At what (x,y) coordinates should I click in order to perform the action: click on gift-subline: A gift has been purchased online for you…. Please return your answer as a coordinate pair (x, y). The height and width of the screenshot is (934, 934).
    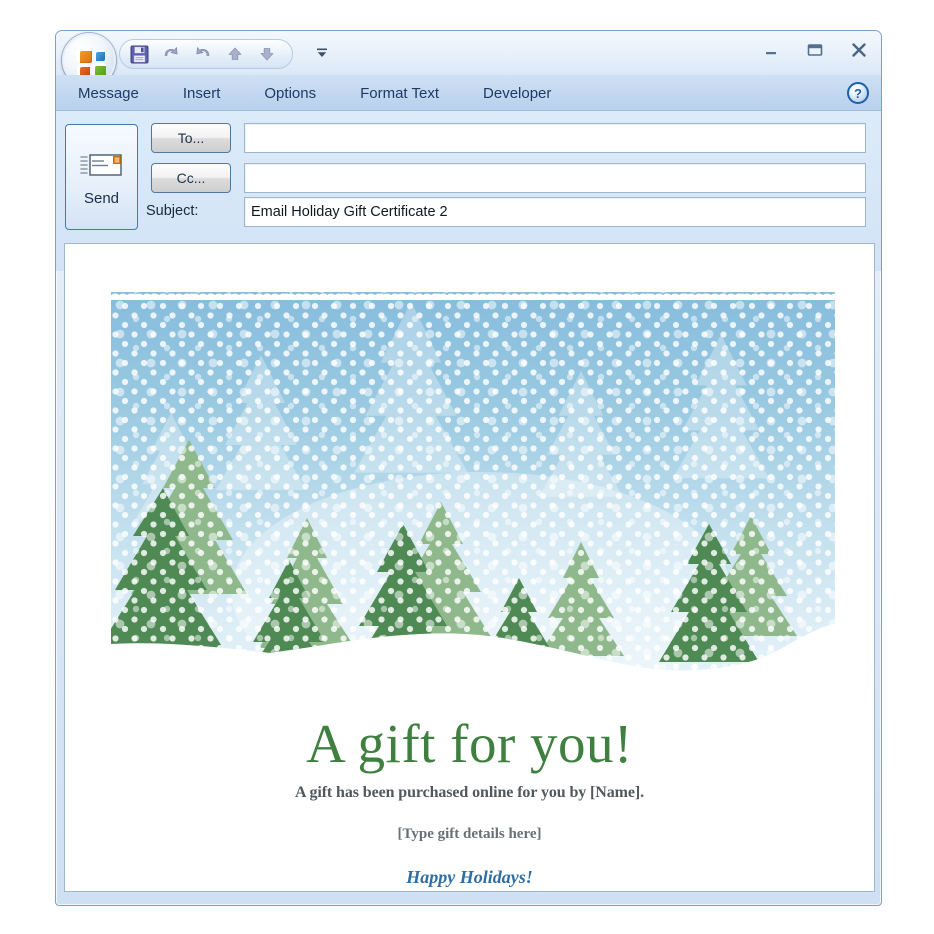
    Looking at the image, I should click on (469, 792).